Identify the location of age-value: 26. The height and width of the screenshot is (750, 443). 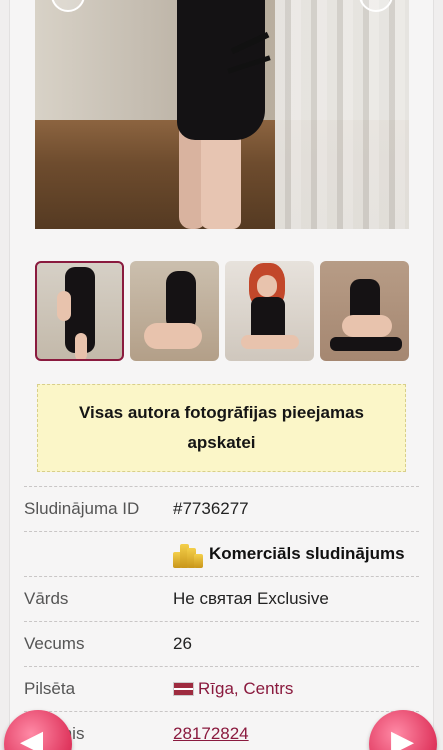
(182, 643).